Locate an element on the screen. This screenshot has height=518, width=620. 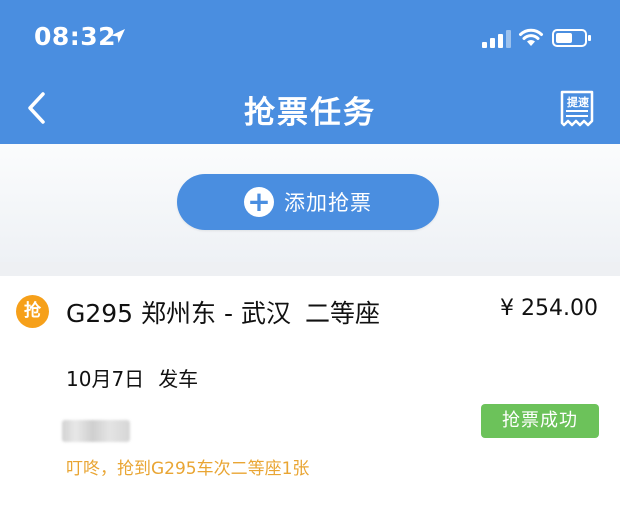
add-ticket-button: + 添加抢票 is located at coordinates (308, 202).